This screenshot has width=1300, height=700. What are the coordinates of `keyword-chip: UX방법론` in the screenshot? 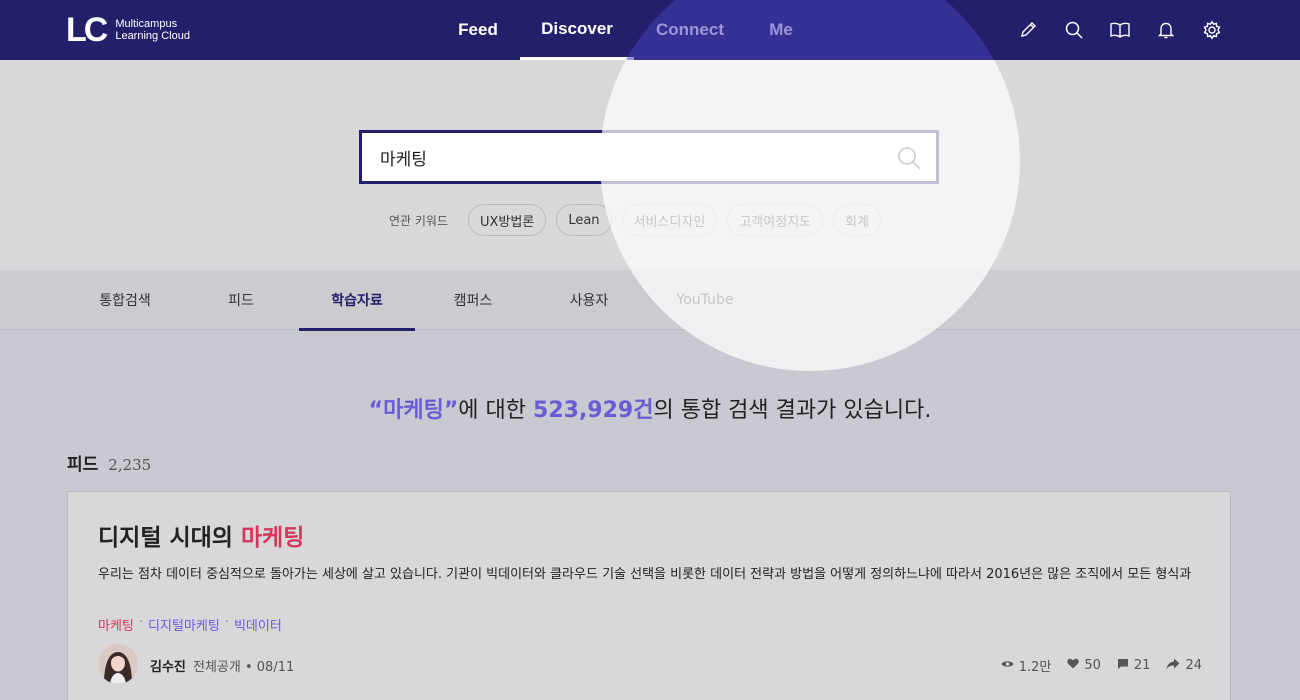 It's located at (507, 220).